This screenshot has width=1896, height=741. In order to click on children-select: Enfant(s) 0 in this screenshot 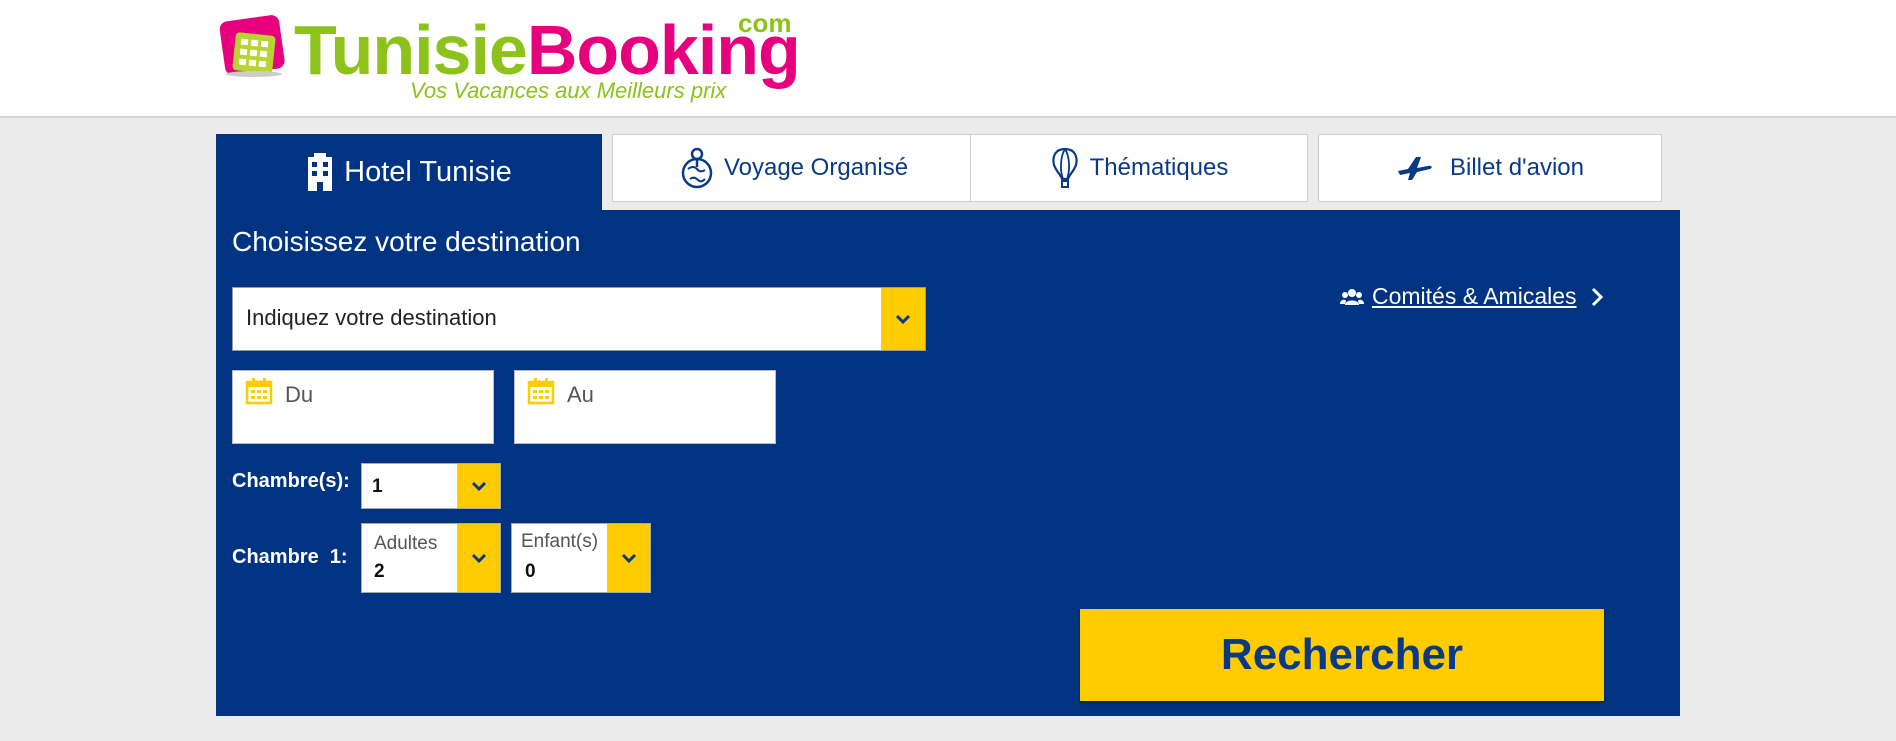, I will do `click(581, 558)`.